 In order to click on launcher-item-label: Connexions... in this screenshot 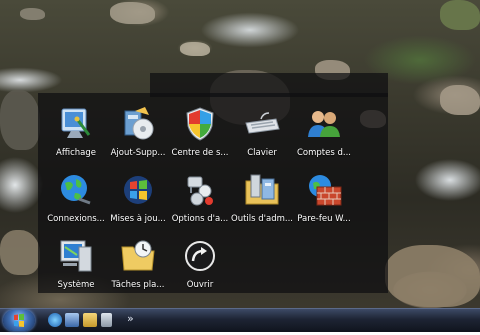, I will do `click(76, 219)`.